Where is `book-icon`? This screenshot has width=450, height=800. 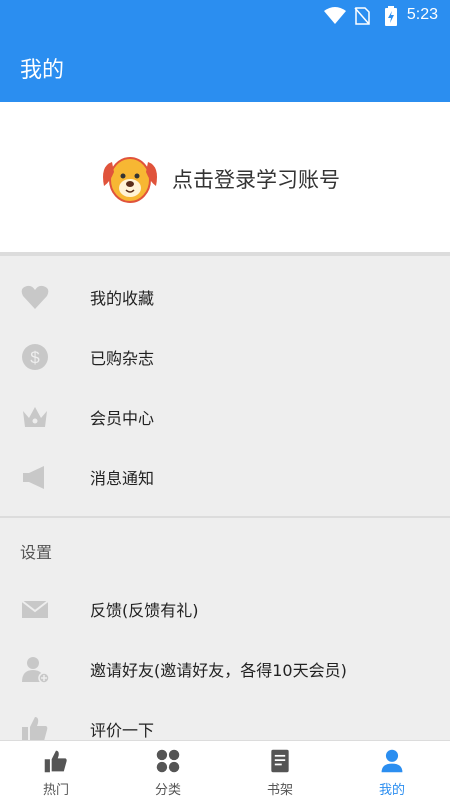 book-icon is located at coordinates (280, 761).